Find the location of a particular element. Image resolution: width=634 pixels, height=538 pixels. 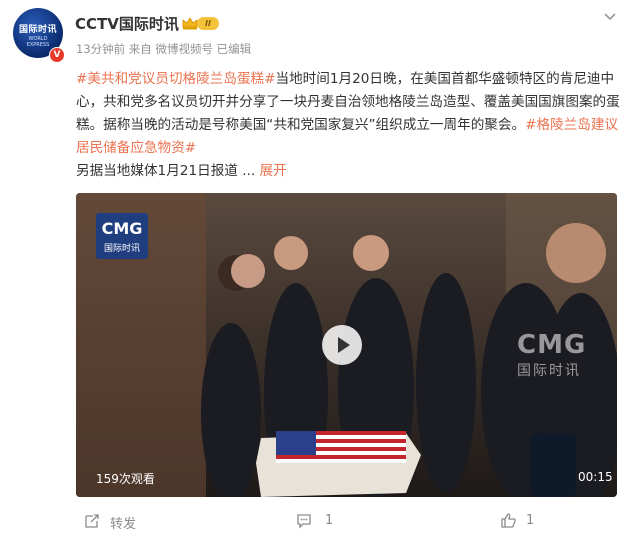

like-button: 1 is located at coordinates (530, 521).